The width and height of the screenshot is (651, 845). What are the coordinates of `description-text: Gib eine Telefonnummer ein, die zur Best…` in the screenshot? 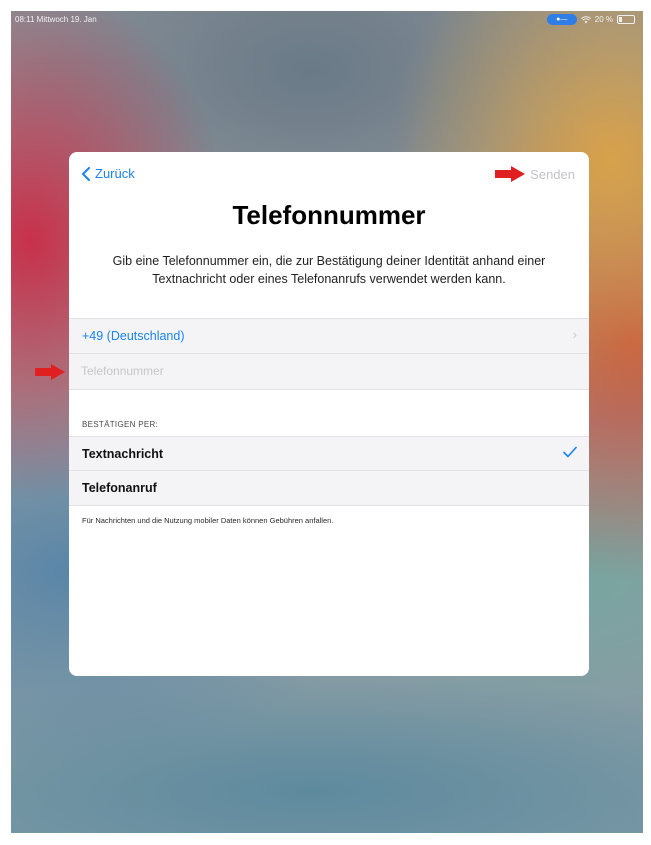 It's located at (329, 270).